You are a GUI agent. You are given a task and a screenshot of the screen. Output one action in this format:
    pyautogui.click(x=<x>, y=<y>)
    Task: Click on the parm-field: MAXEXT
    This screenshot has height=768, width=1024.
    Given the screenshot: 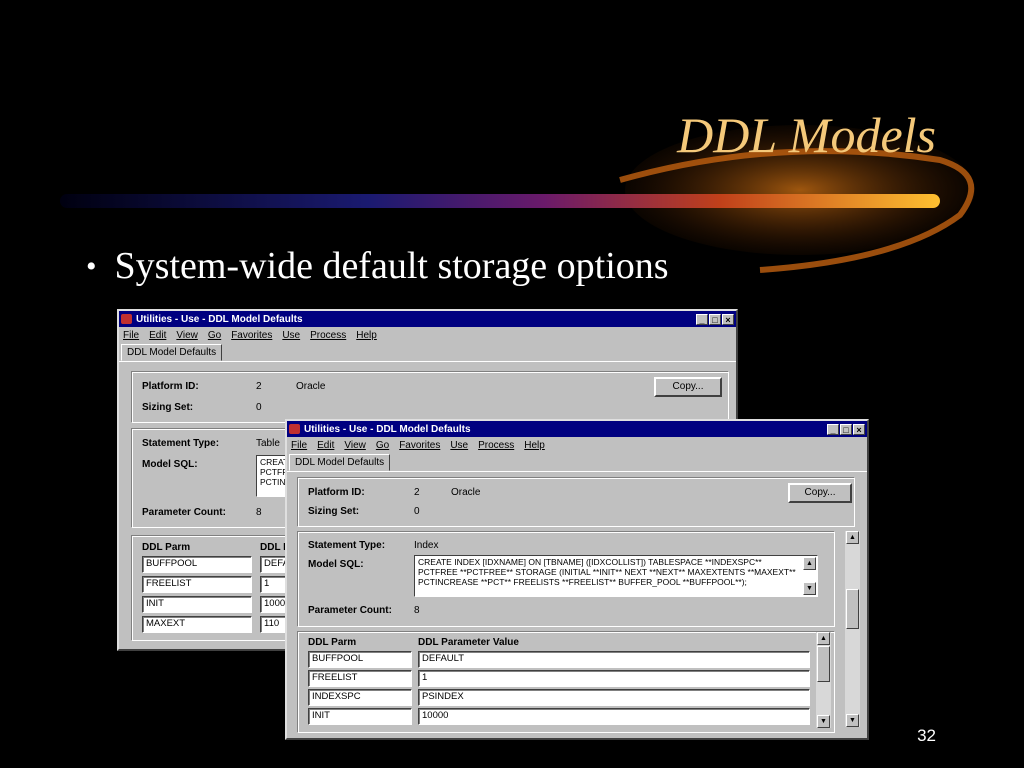 What is the action you would take?
    pyautogui.click(x=197, y=624)
    